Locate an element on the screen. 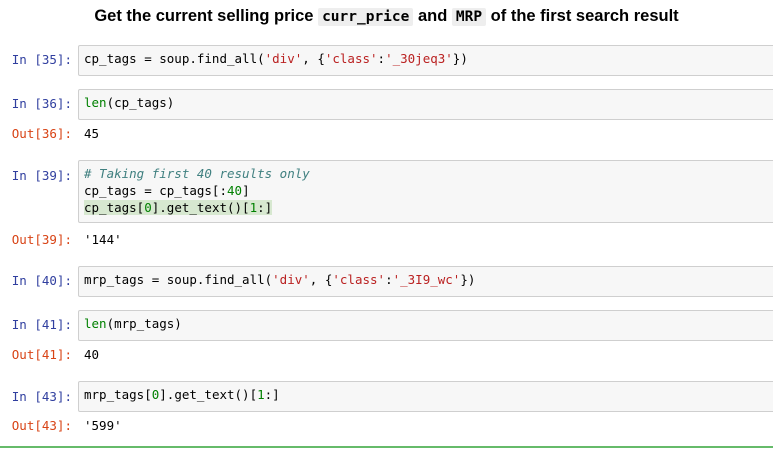 The width and height of the screenshot is (773, 449). heading-text-middle: and is located at coordinates (432, 16).